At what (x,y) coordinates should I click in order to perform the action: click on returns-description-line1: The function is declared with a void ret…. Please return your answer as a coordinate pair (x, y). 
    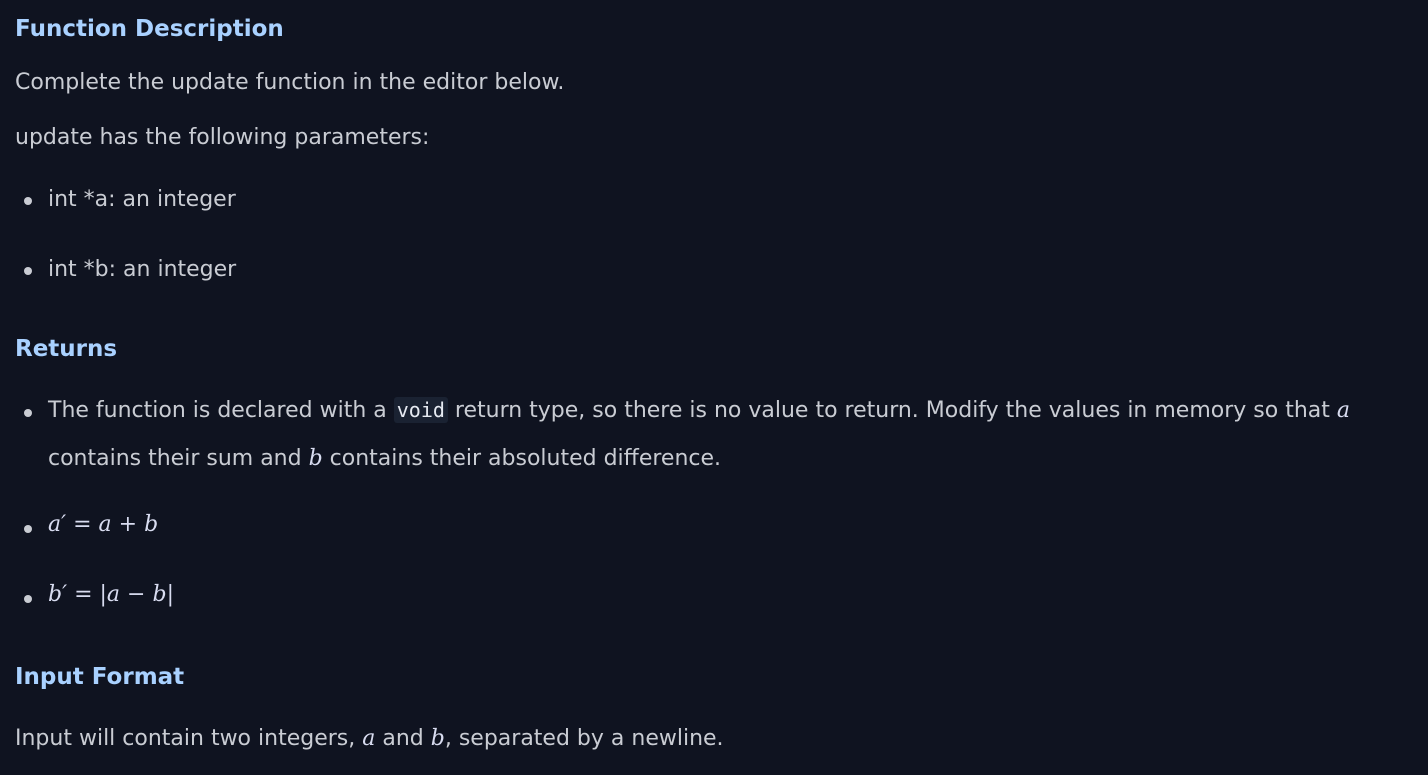
    Looking at the image, I should click on (699, 410).